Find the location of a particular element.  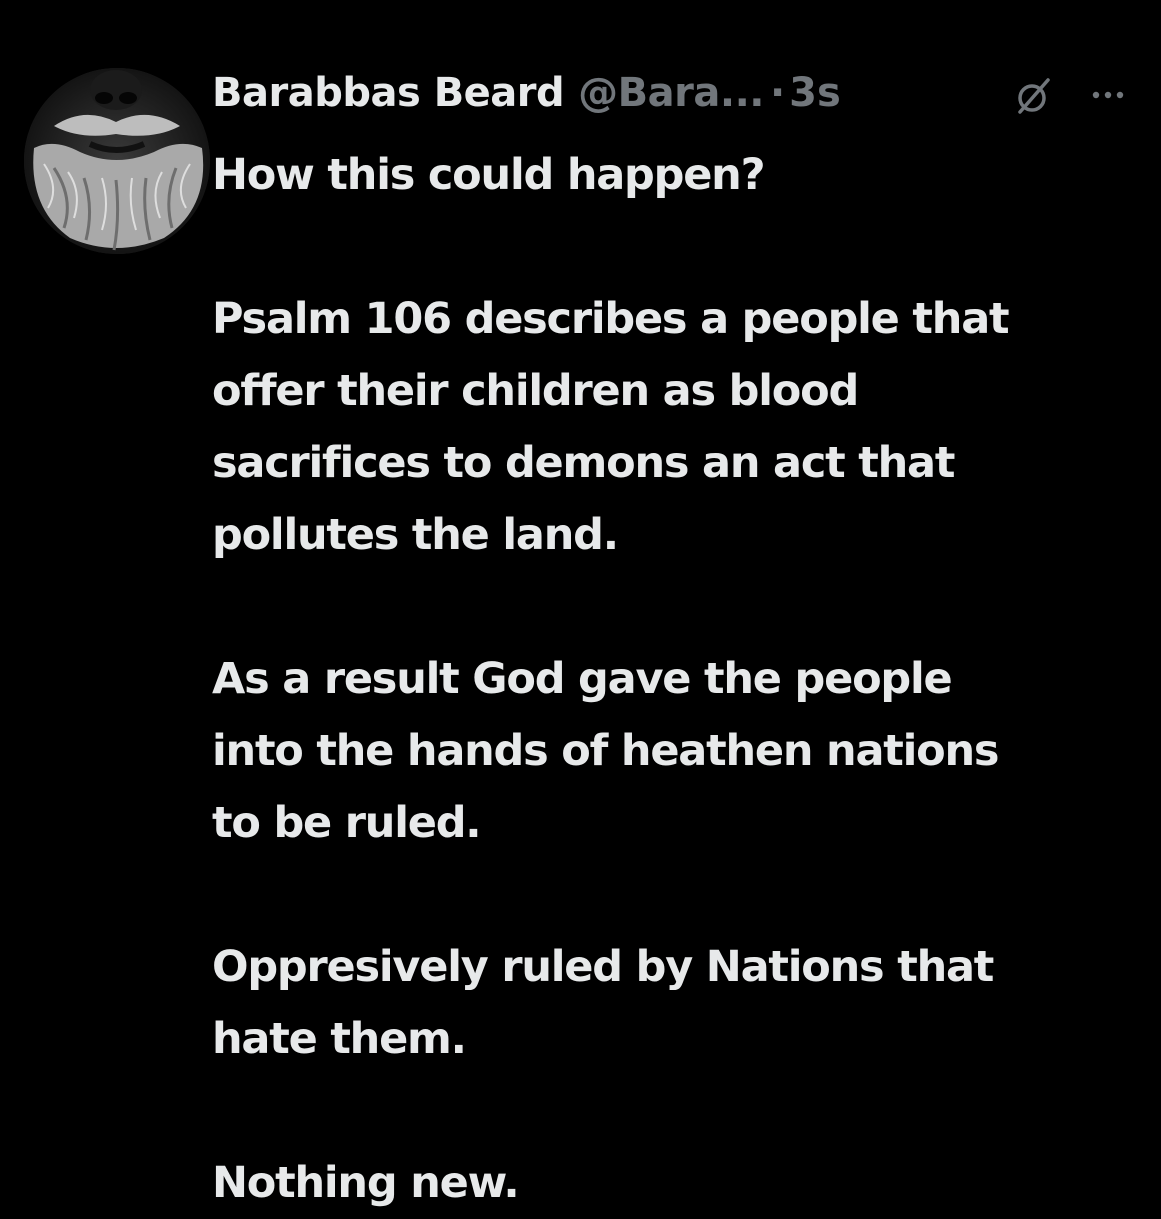

avatar-image is located at coordinates (117, 161).